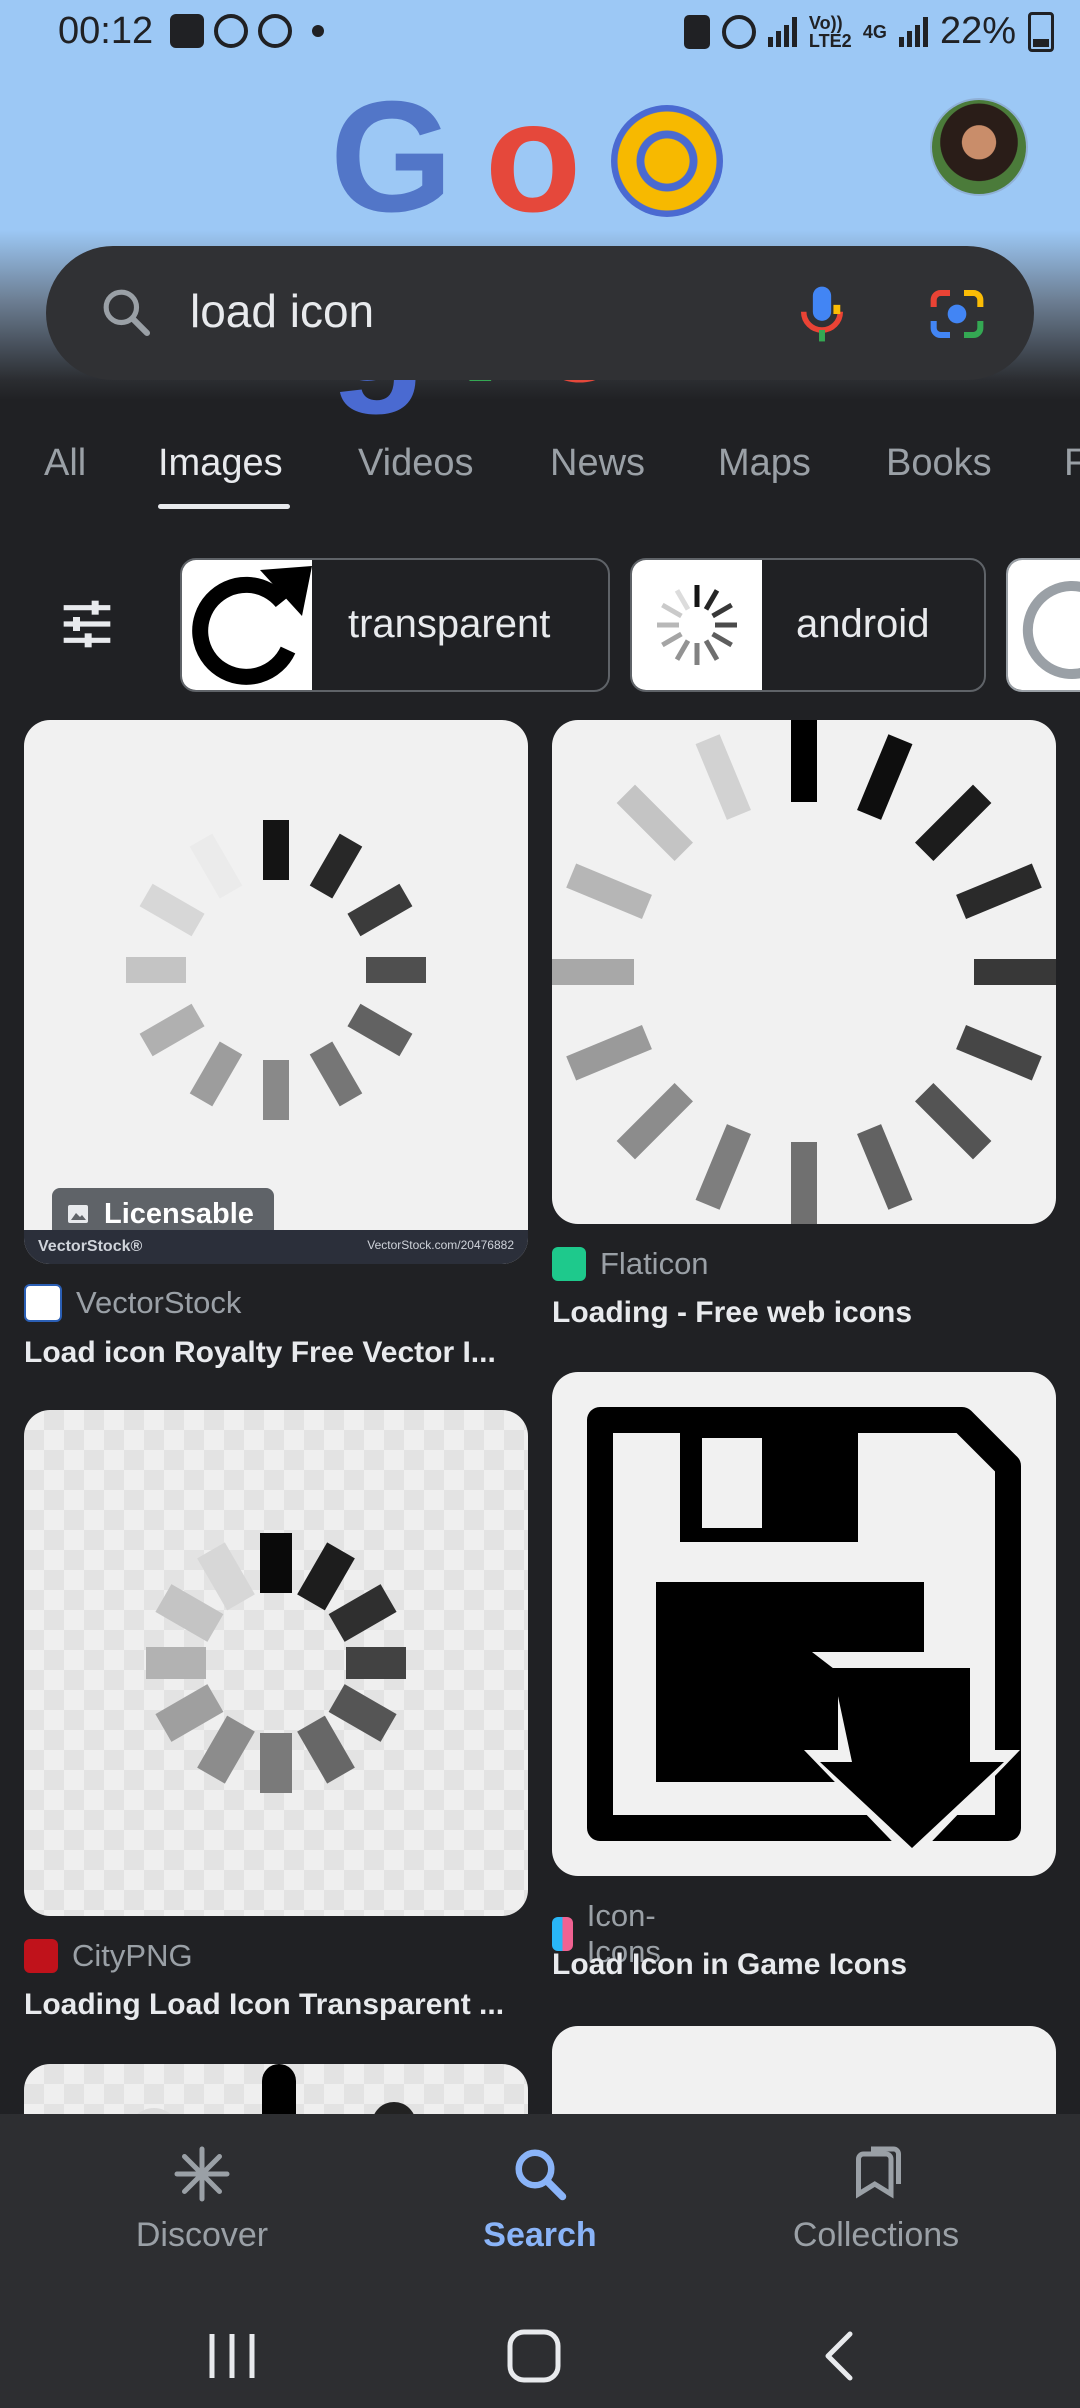  I want to click on system-navigation-bar, so click(540, 2351).